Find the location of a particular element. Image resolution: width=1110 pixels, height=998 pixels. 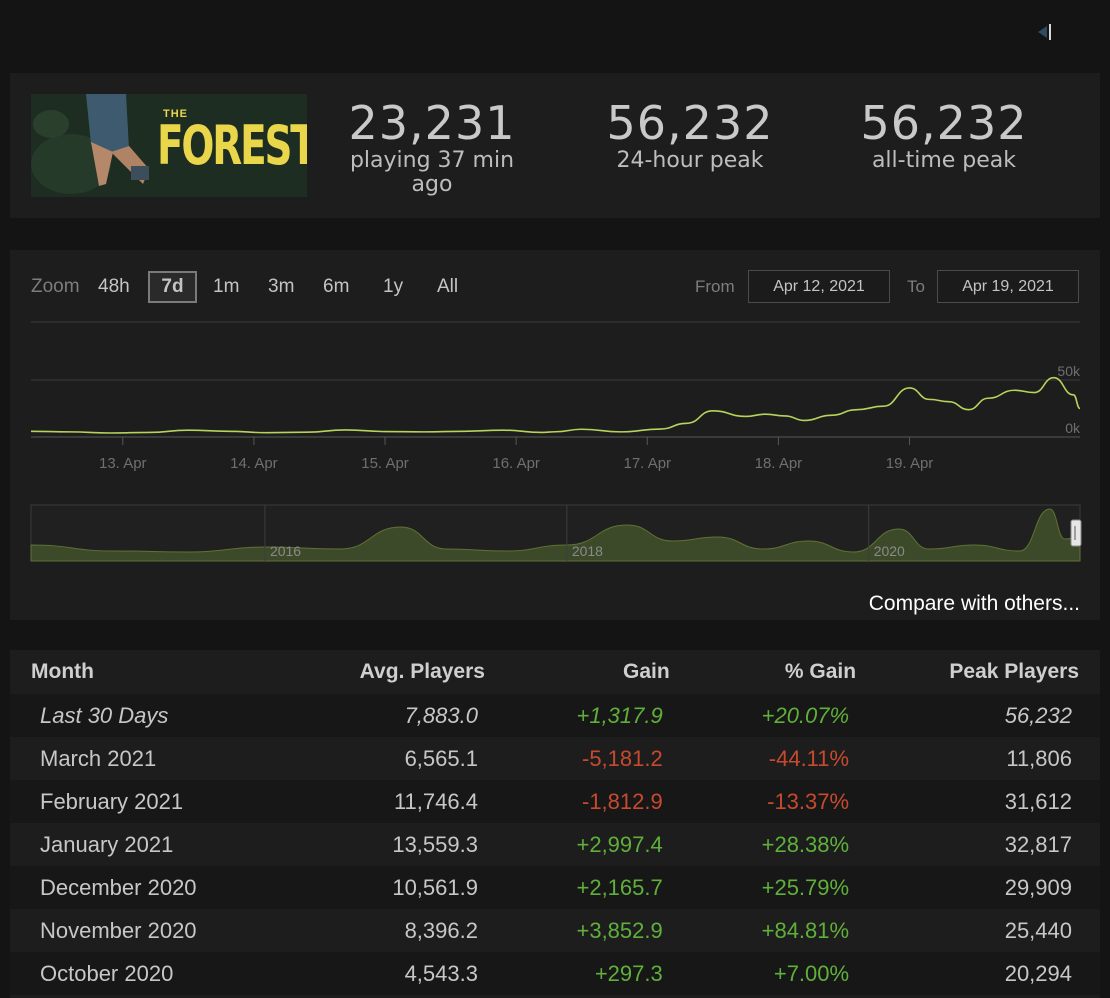

y-tick-label: 50k is located at coordinates (1069, 371).